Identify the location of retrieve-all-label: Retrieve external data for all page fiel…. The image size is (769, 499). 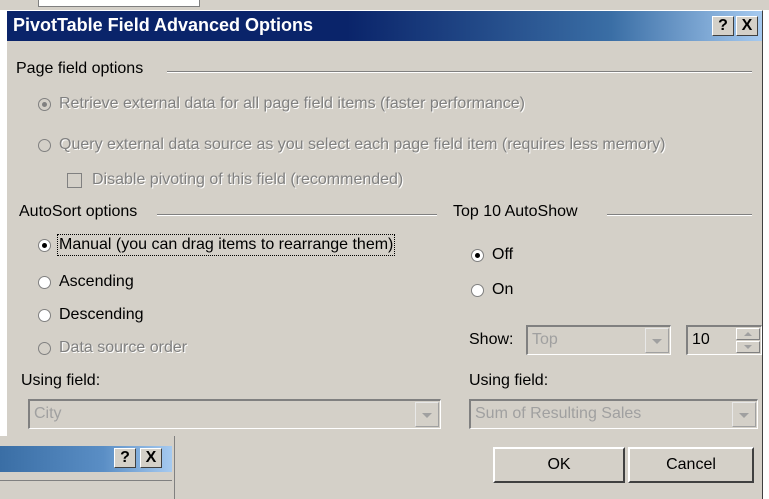
(292, 103).